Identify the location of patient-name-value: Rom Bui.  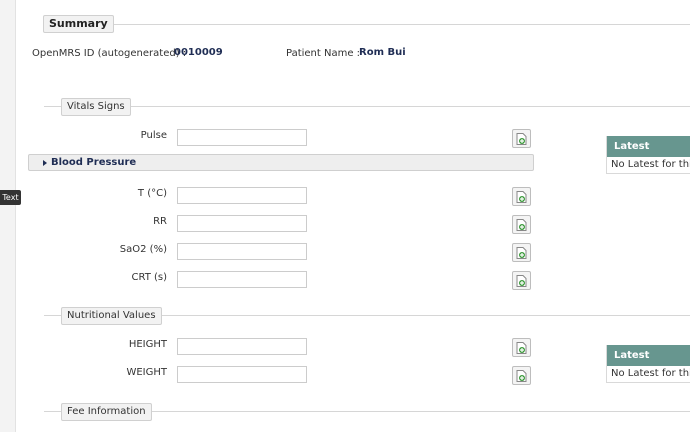
(382, 52).